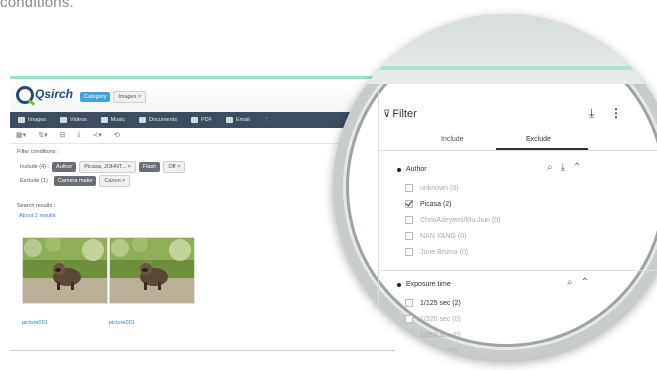  I want to click on filter-title-text: Filter, so click(404, 114).